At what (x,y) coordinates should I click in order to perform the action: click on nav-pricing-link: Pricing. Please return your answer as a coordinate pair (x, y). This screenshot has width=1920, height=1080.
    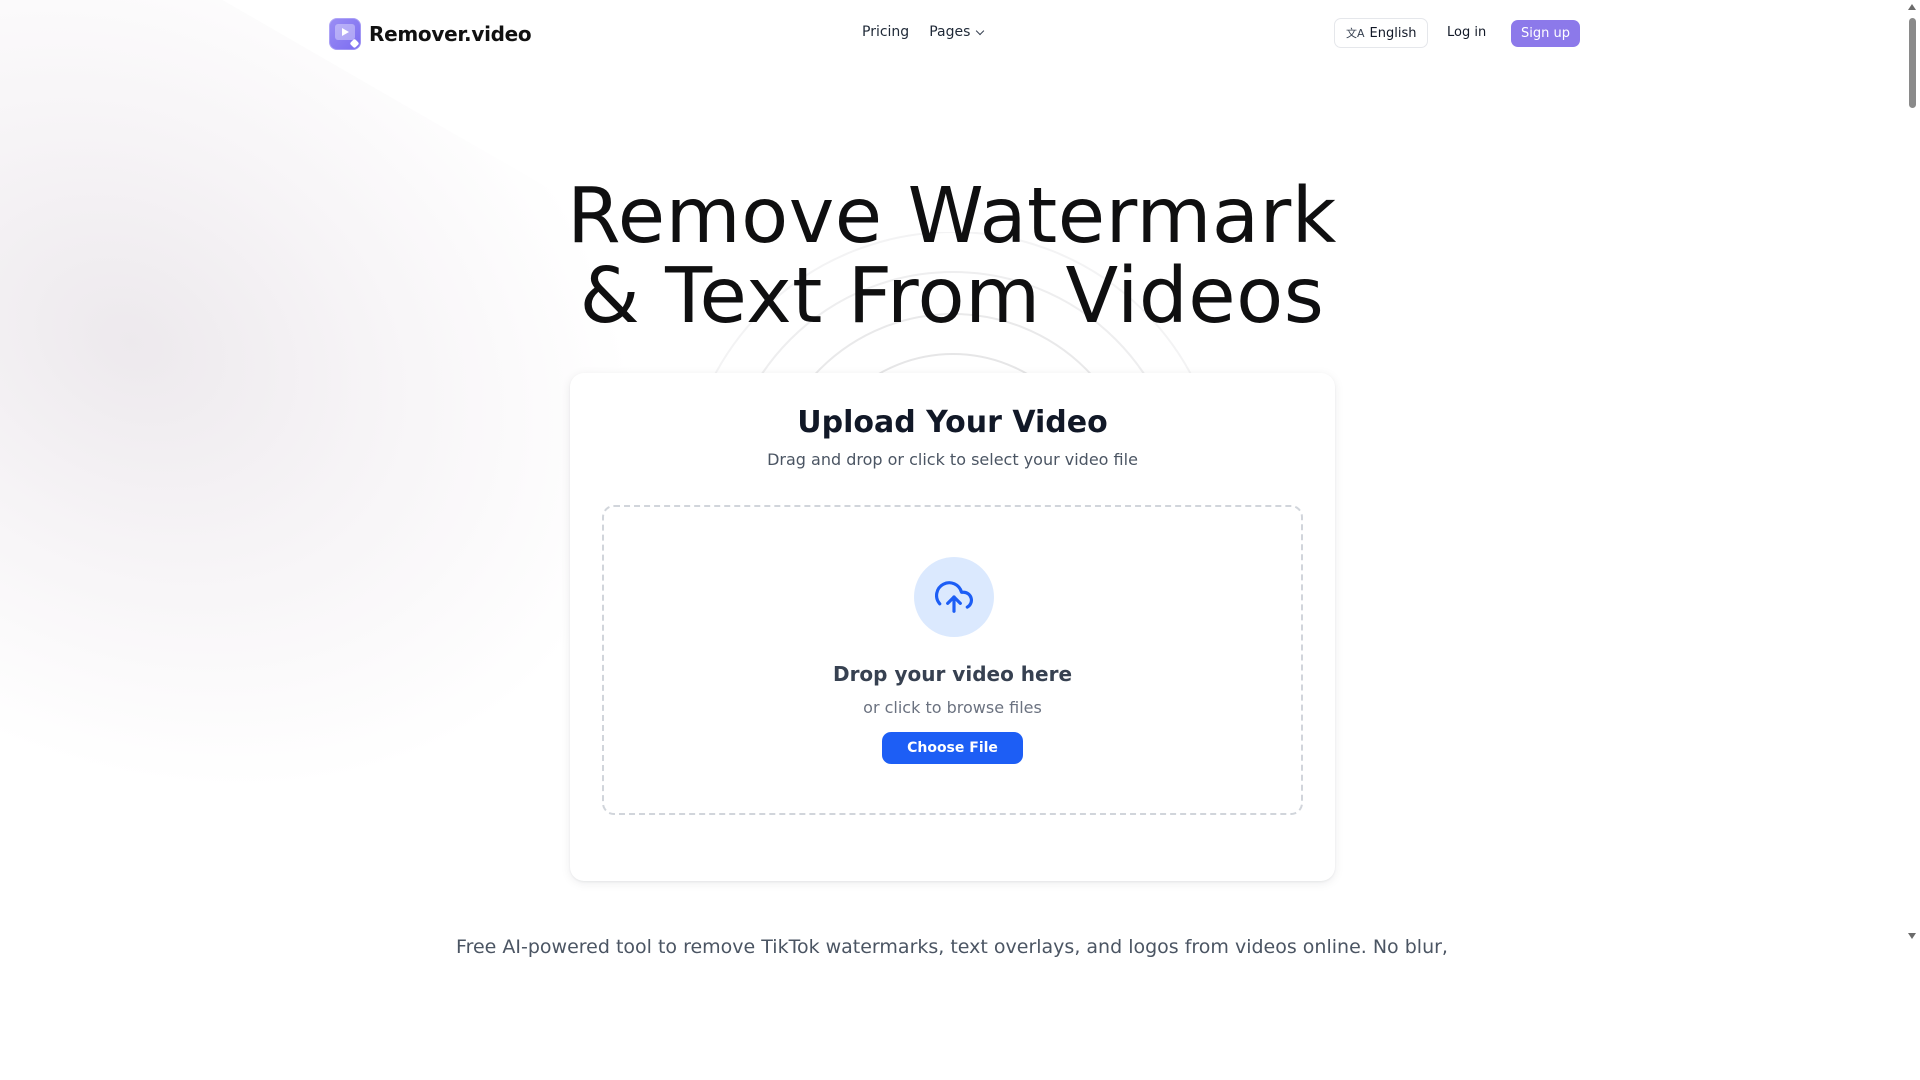
    Looking at the image, I should click on (885, 32).